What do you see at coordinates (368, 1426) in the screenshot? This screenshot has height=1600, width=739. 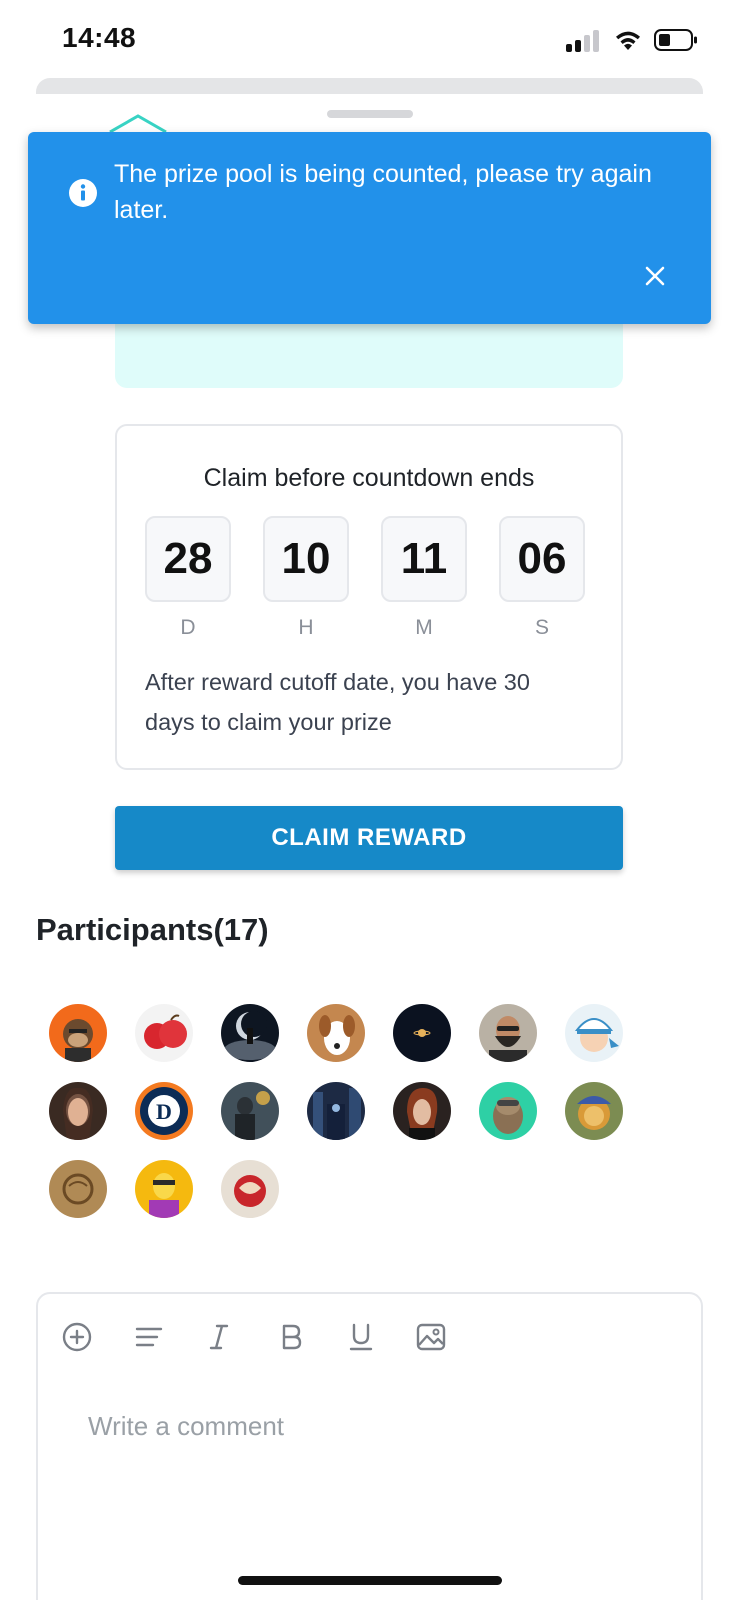 I see `comment-input` at bounding box center [368, 1426].